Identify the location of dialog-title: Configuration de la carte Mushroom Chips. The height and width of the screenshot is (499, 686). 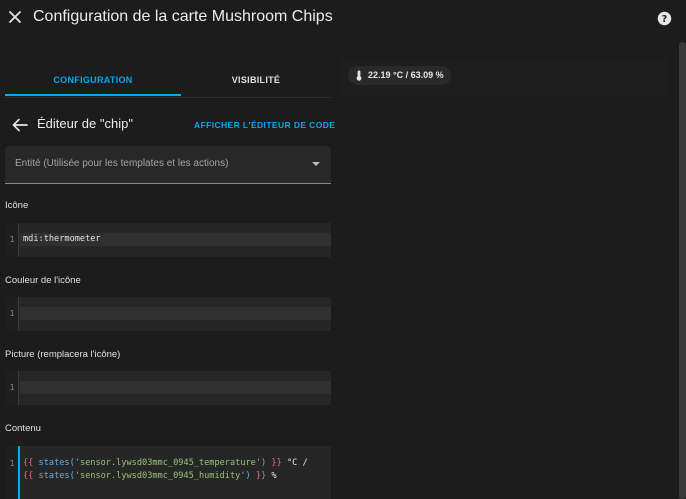
(183, 16).